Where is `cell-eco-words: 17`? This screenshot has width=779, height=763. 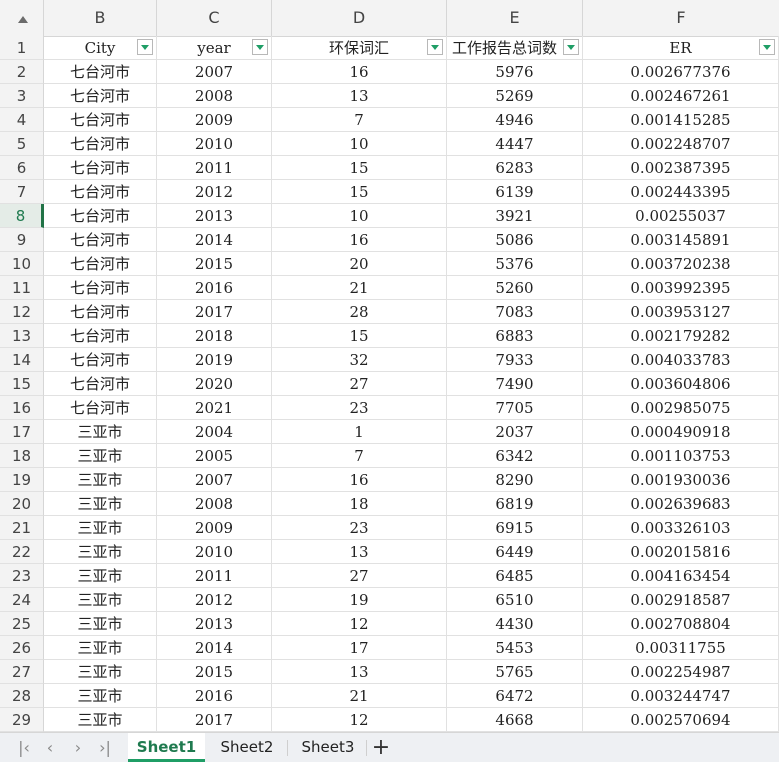
cell-eco-words: 17 is located at coordinates (359, 648).